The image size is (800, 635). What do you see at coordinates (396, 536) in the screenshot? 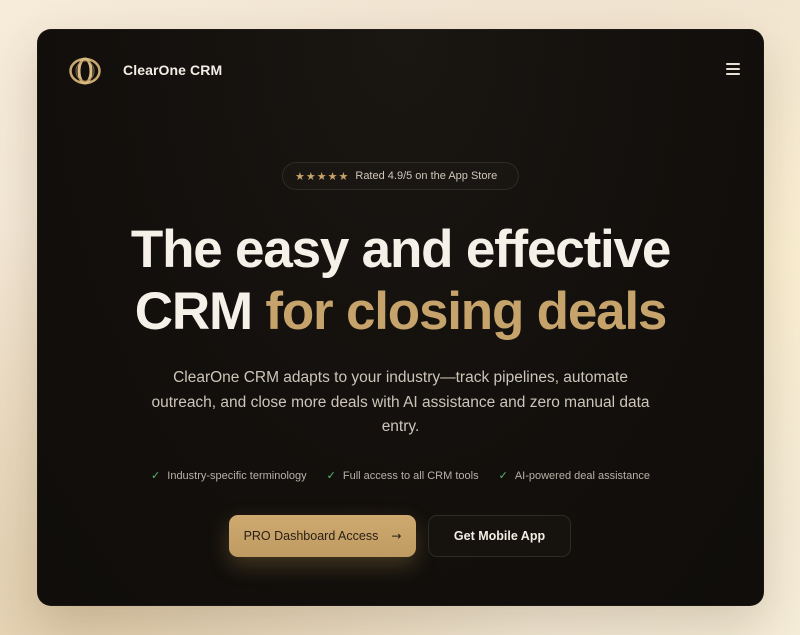
I see `arrow-right-icon: →` at bounding box center [396, 536].